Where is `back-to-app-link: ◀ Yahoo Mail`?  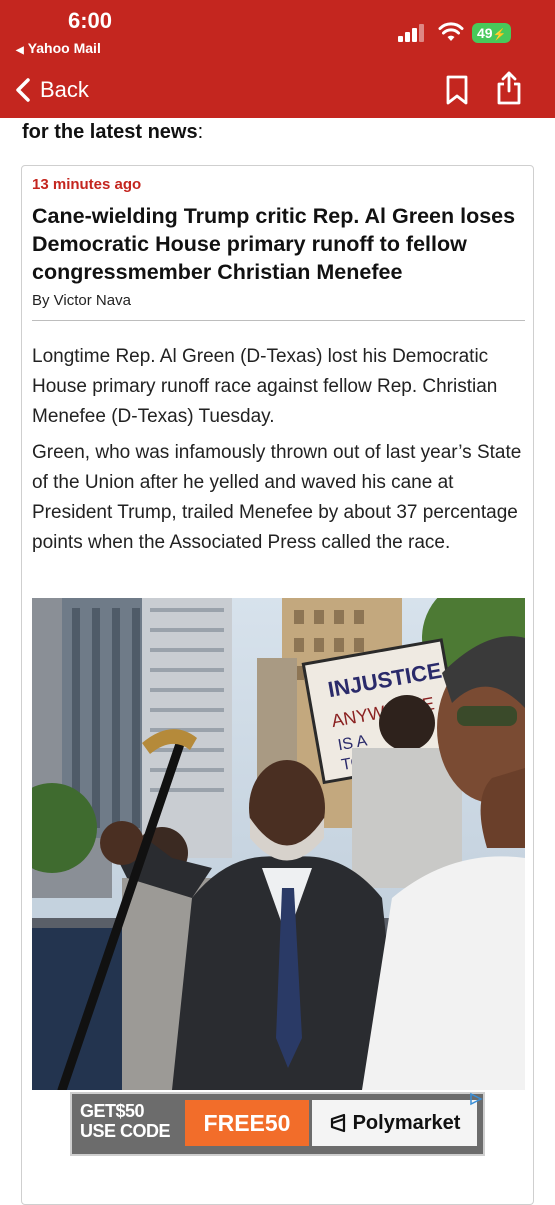
back-to-app-link: ◀ Yahoo Mail is located at coordinates (58, 48).